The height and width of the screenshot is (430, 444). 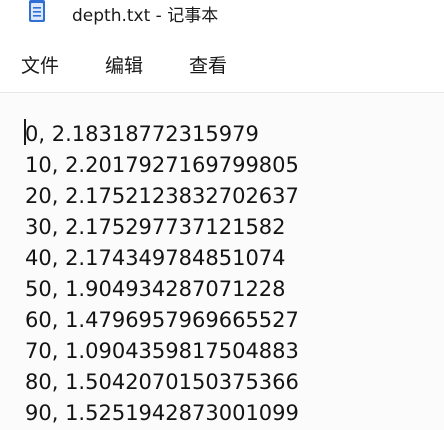 What do you see at coordinates (37, 11) in the screenshot?
I see `notepad-icon` at bounding box center [37, 11].